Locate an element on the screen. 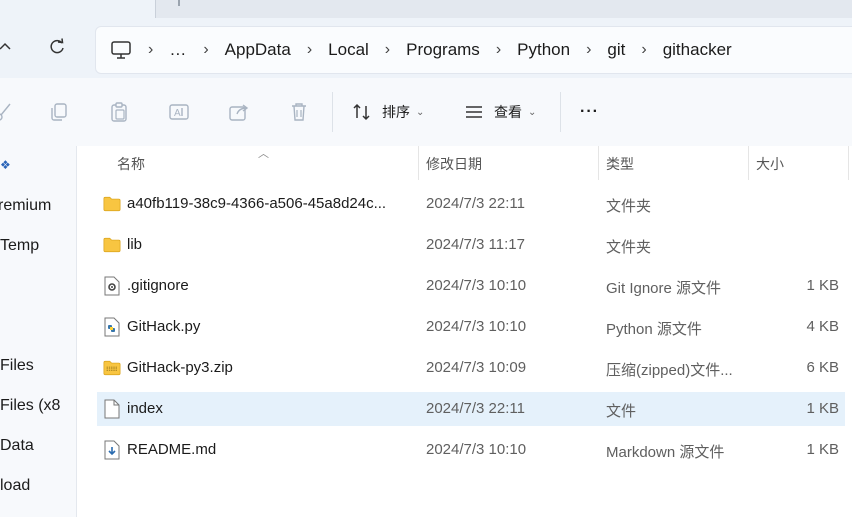  breadcrumb-local: Local is located at coordinates (348, 50).